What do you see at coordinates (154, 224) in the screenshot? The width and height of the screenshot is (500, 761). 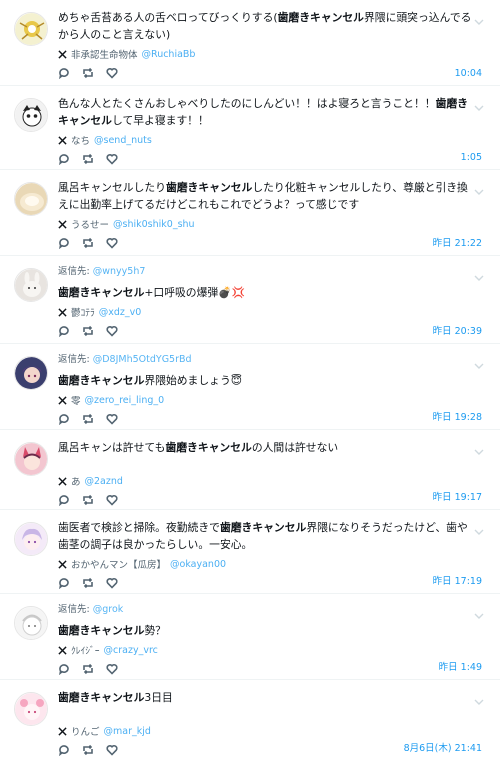 I see `author-handle: @shik0shik0_shu` at bounding box center [154, 224].